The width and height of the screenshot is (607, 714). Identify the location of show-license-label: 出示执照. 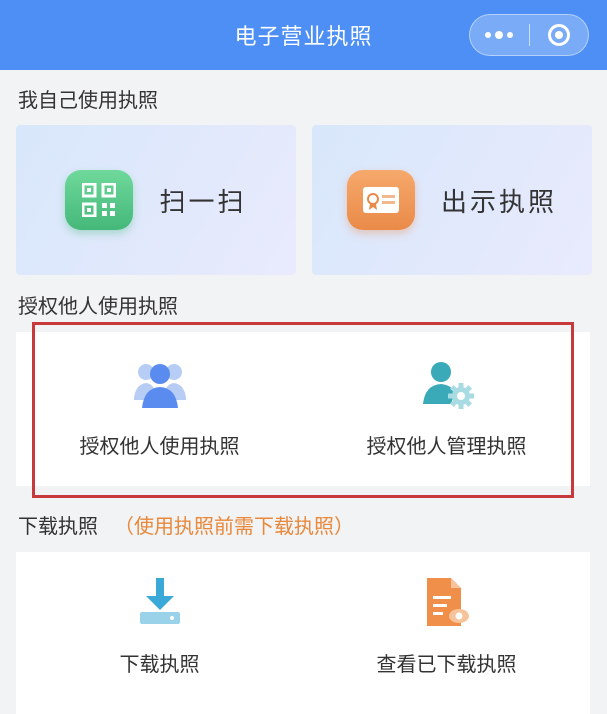
(498, 202).